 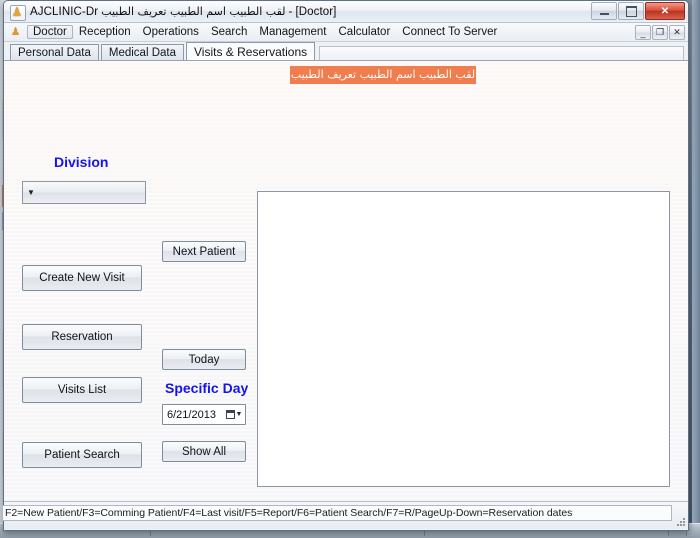 What do you see at coordinates (54, 52) in the screenshot?
I see `tab-personal-data: Personal Data` at bounding box center [54, 52].